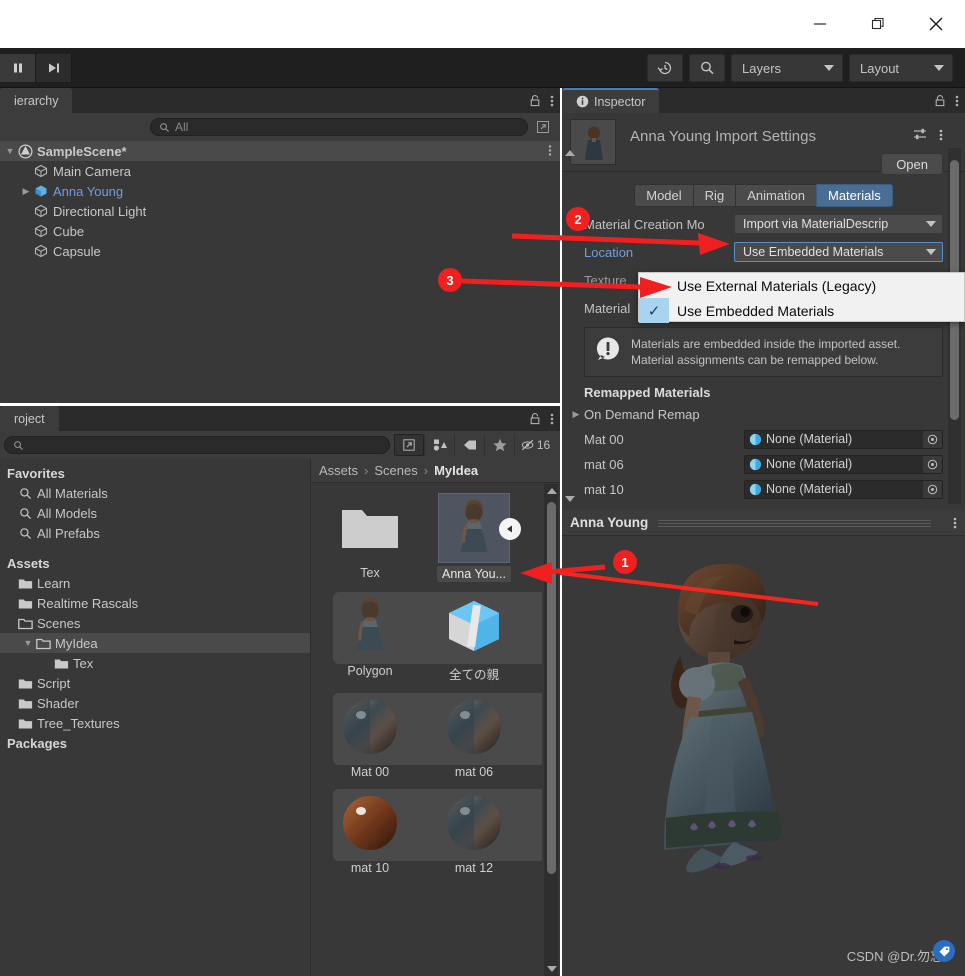 This screenshot has width=965, height=976. Describe the element at coordinates (570, 153) in the screenshot. I see `inspector-scroll-up-icon` at that location.